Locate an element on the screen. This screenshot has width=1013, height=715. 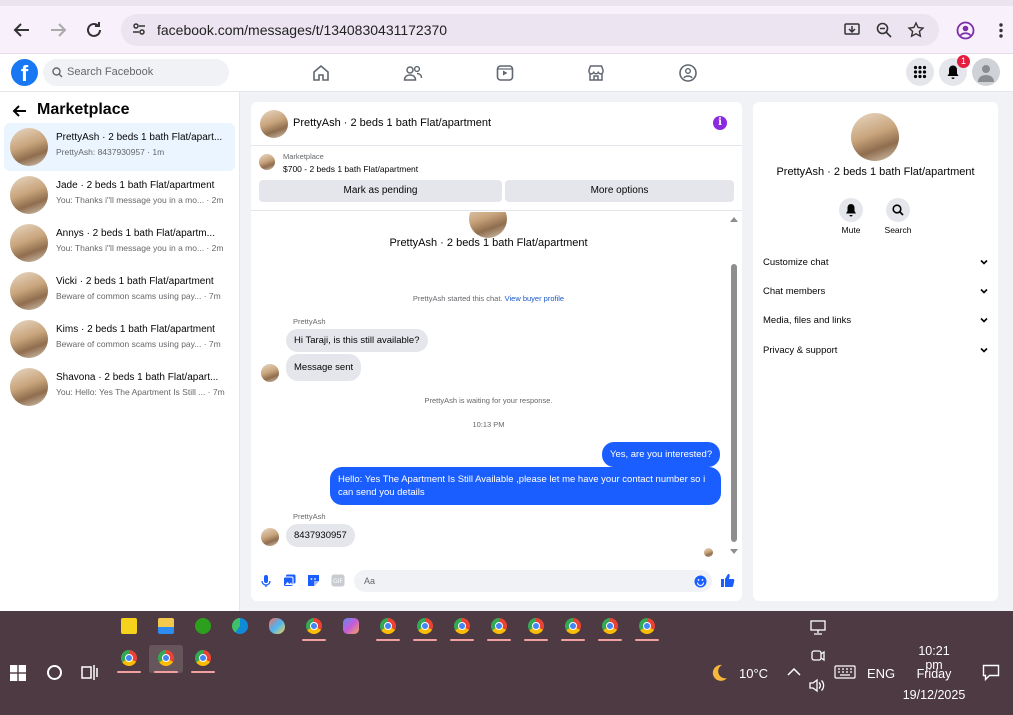
customize-chat-row: Customize chat is located at coordinates (876, 263).